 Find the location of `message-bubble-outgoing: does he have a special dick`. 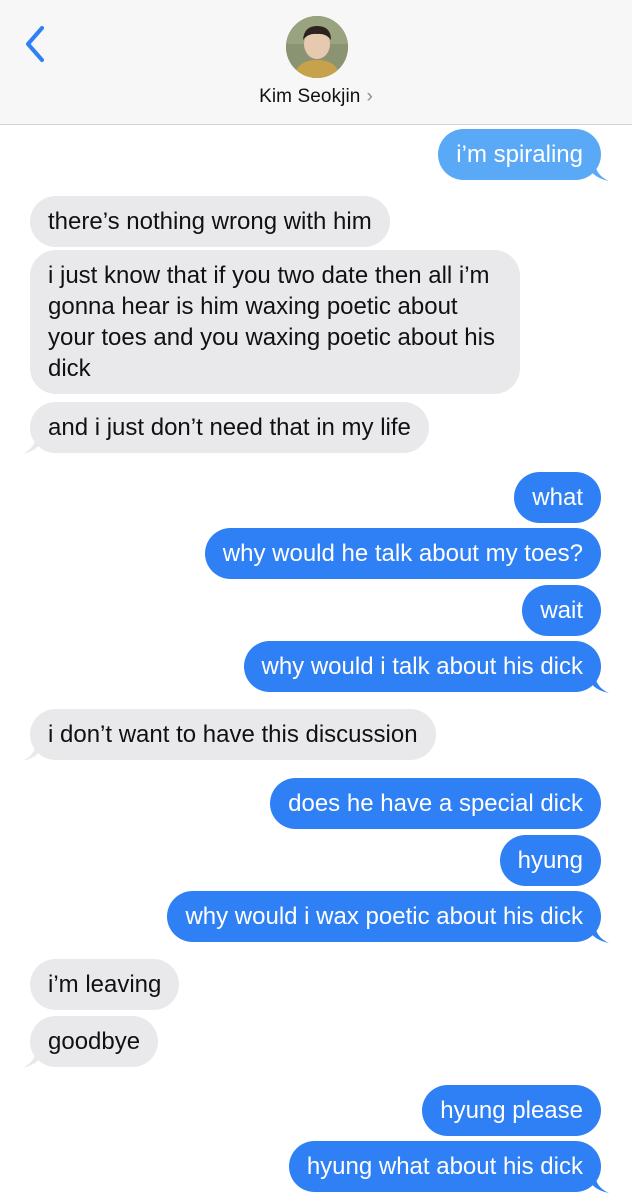

message-bubble-outgoing: does he have a special dick is located at coordinates (435, 803).